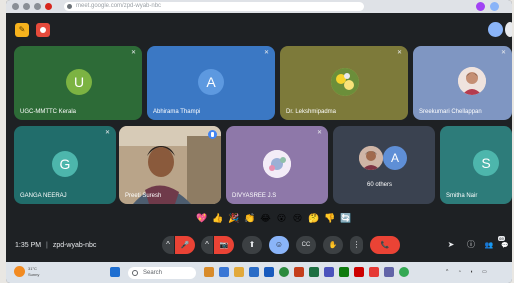  I want to click on leave-call-button: 📞, so click(385, 245).